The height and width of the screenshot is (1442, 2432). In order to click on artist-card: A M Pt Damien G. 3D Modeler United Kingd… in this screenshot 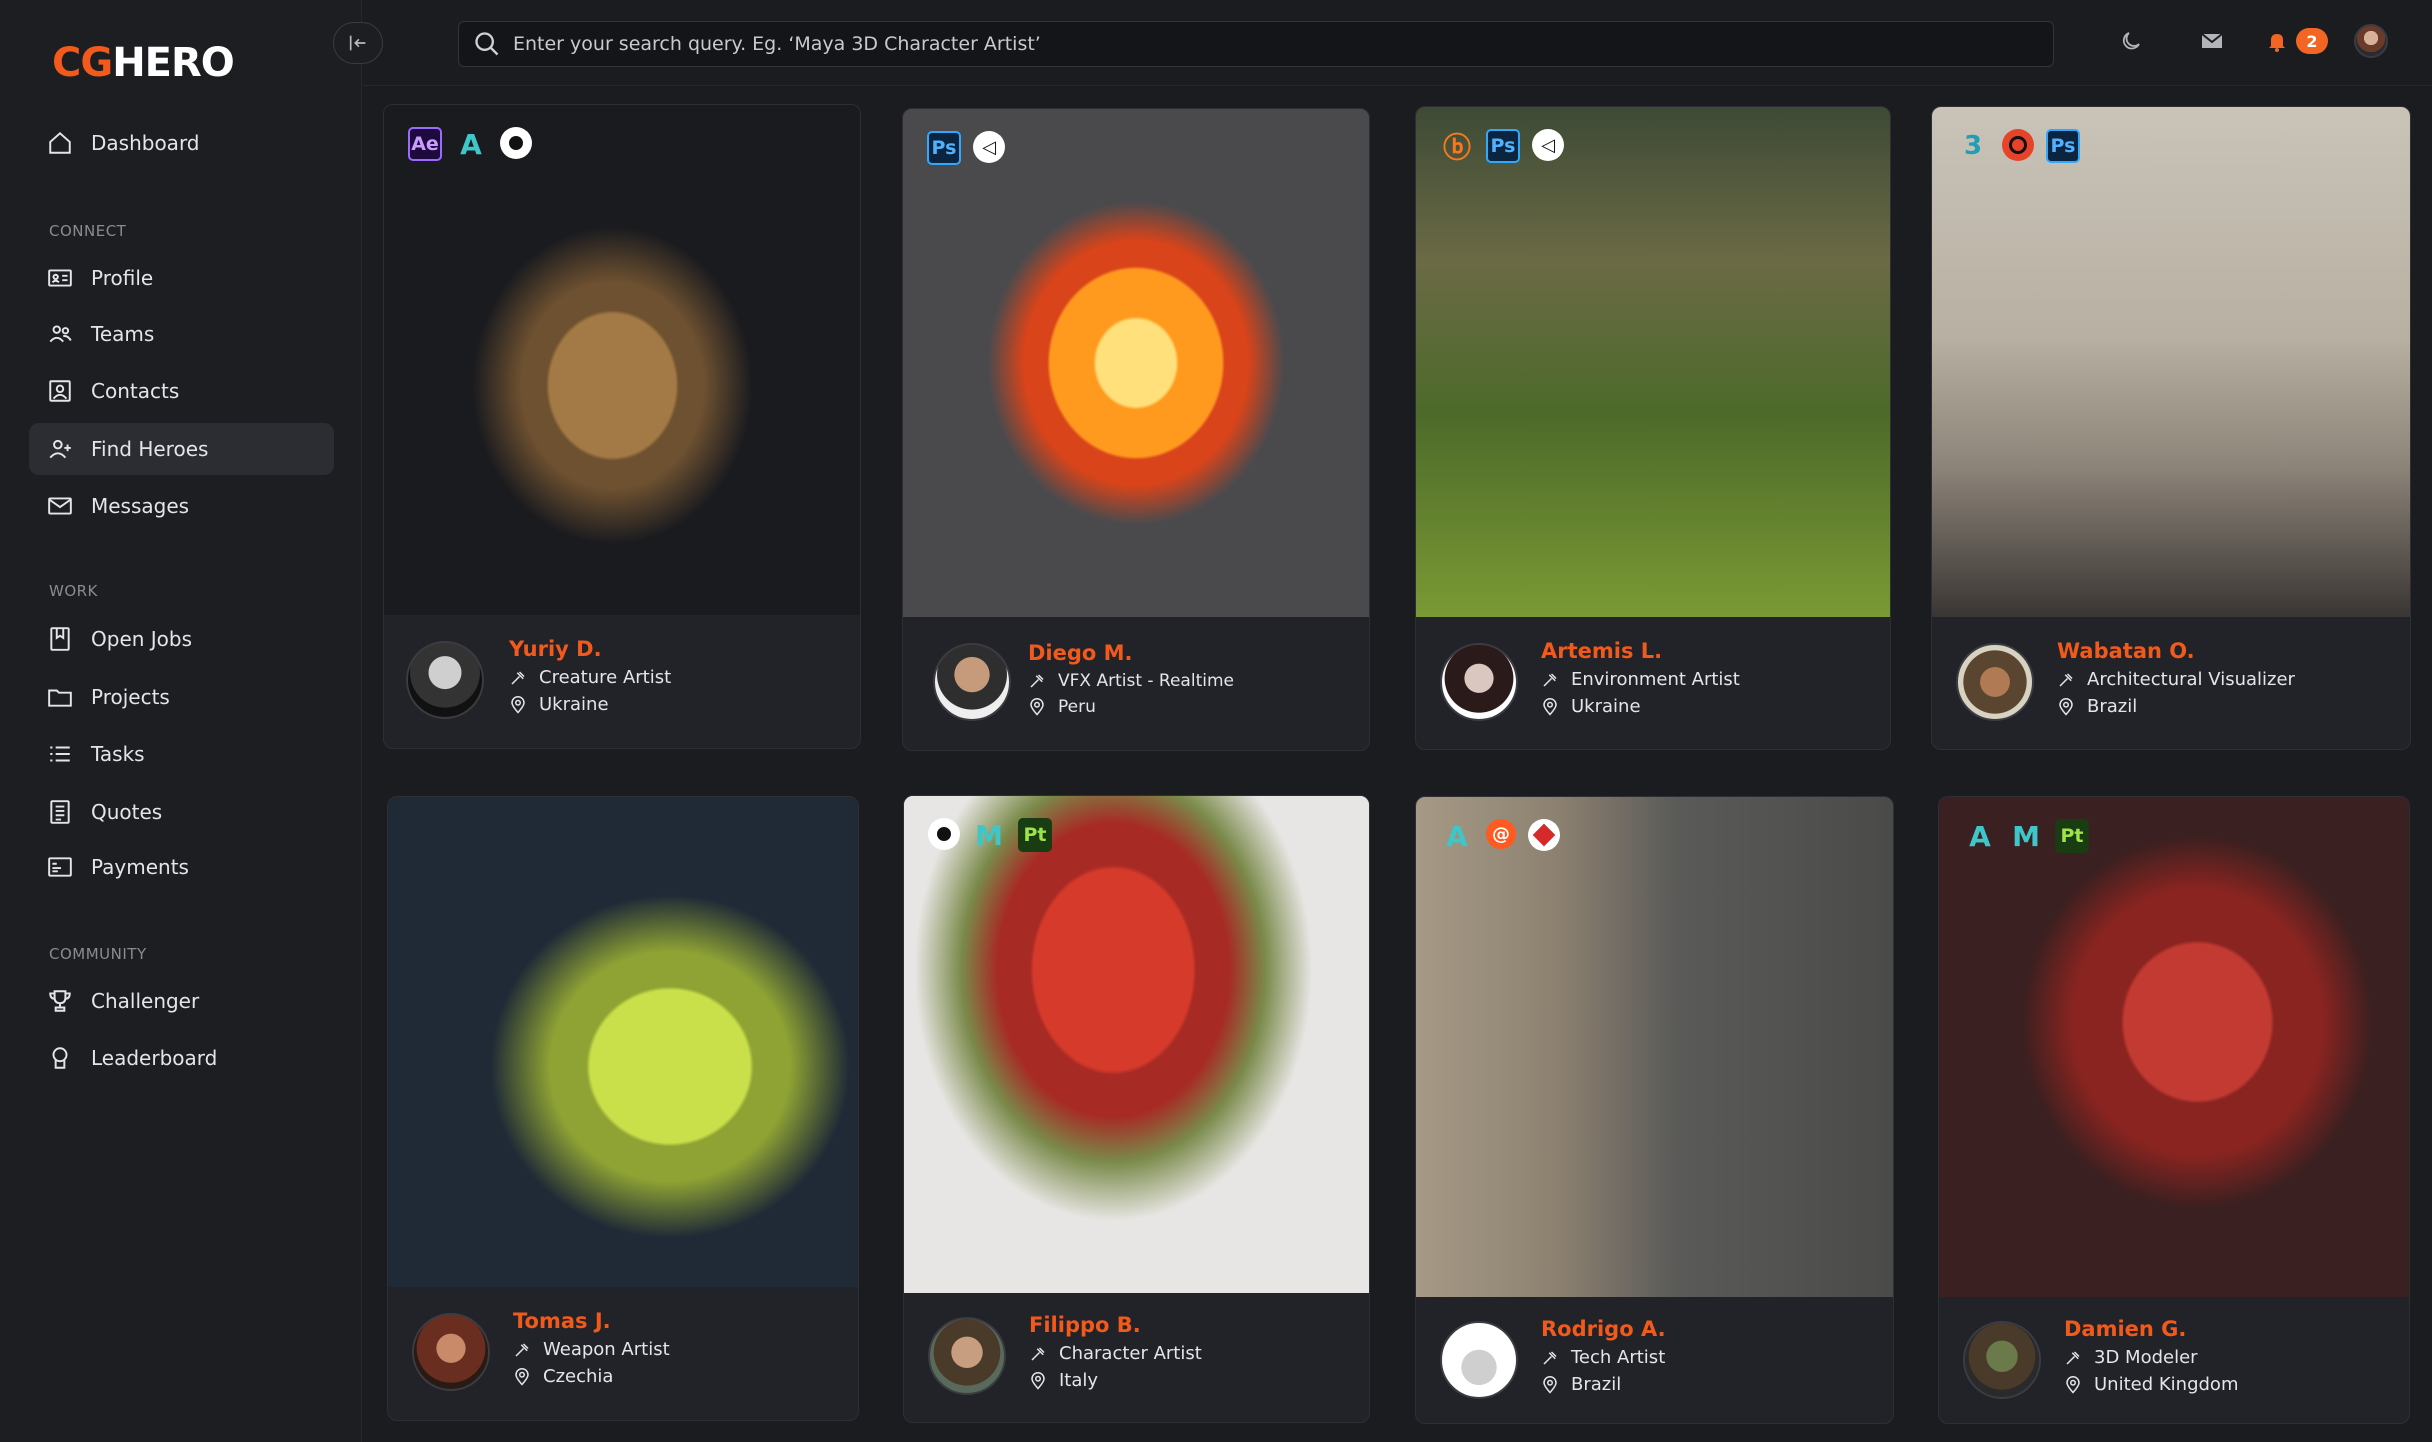, I will do `click(2174, 1110)`.